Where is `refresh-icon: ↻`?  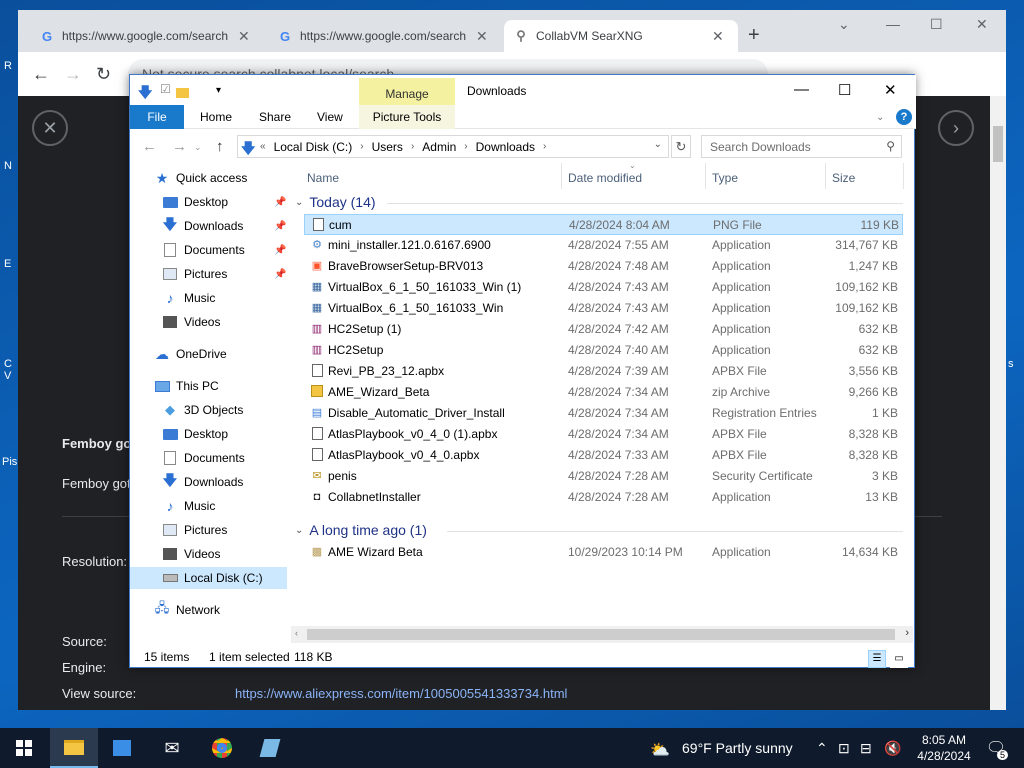
refresh-icon: ↻ is located at coordinates (681, 146).